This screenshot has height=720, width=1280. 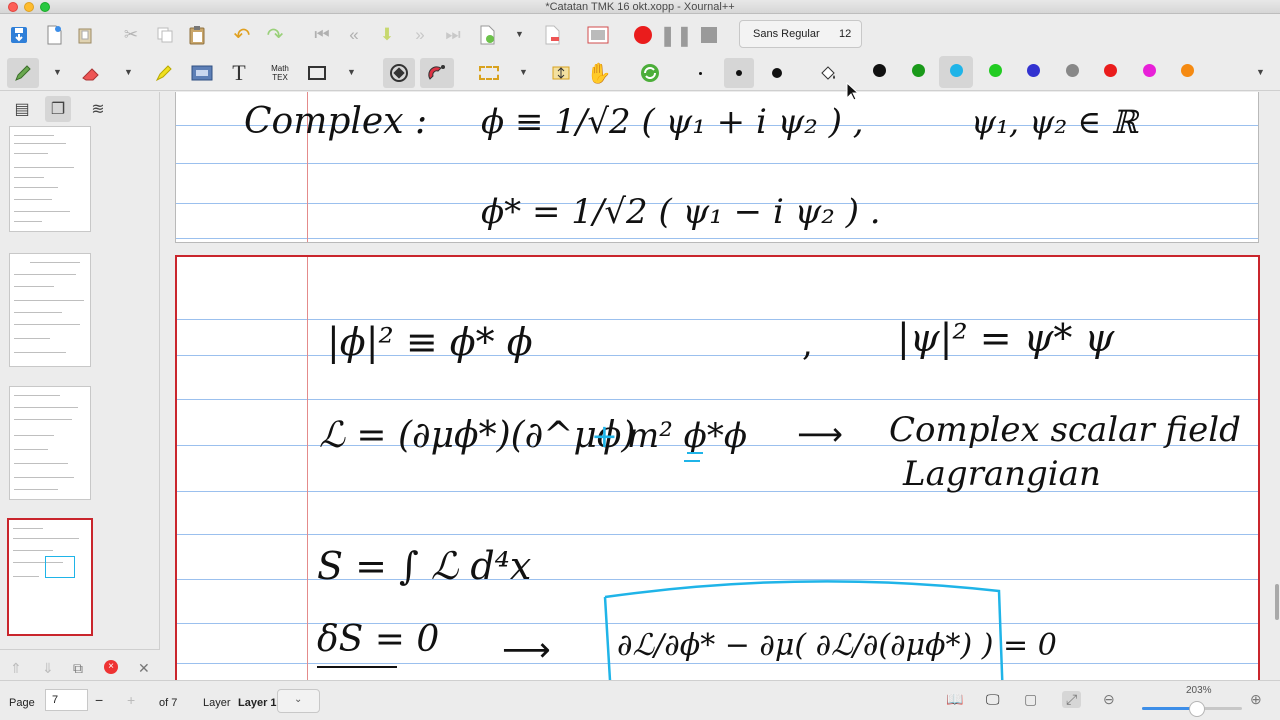 I want to click on stop-button, so click(x=709, y=35).